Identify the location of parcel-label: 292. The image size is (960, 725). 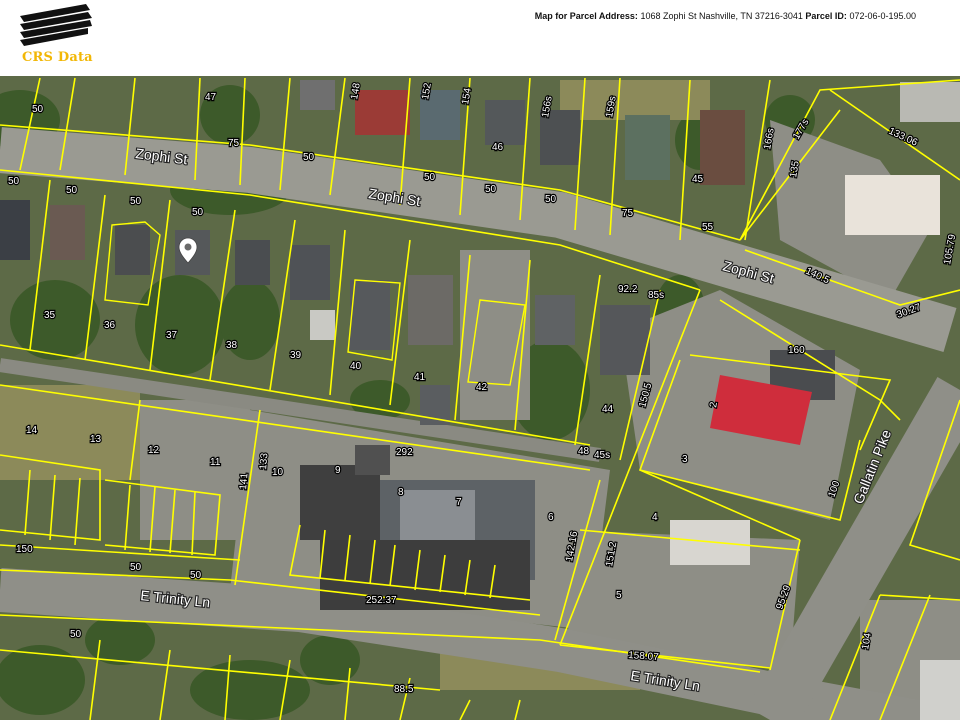
(404, 452).